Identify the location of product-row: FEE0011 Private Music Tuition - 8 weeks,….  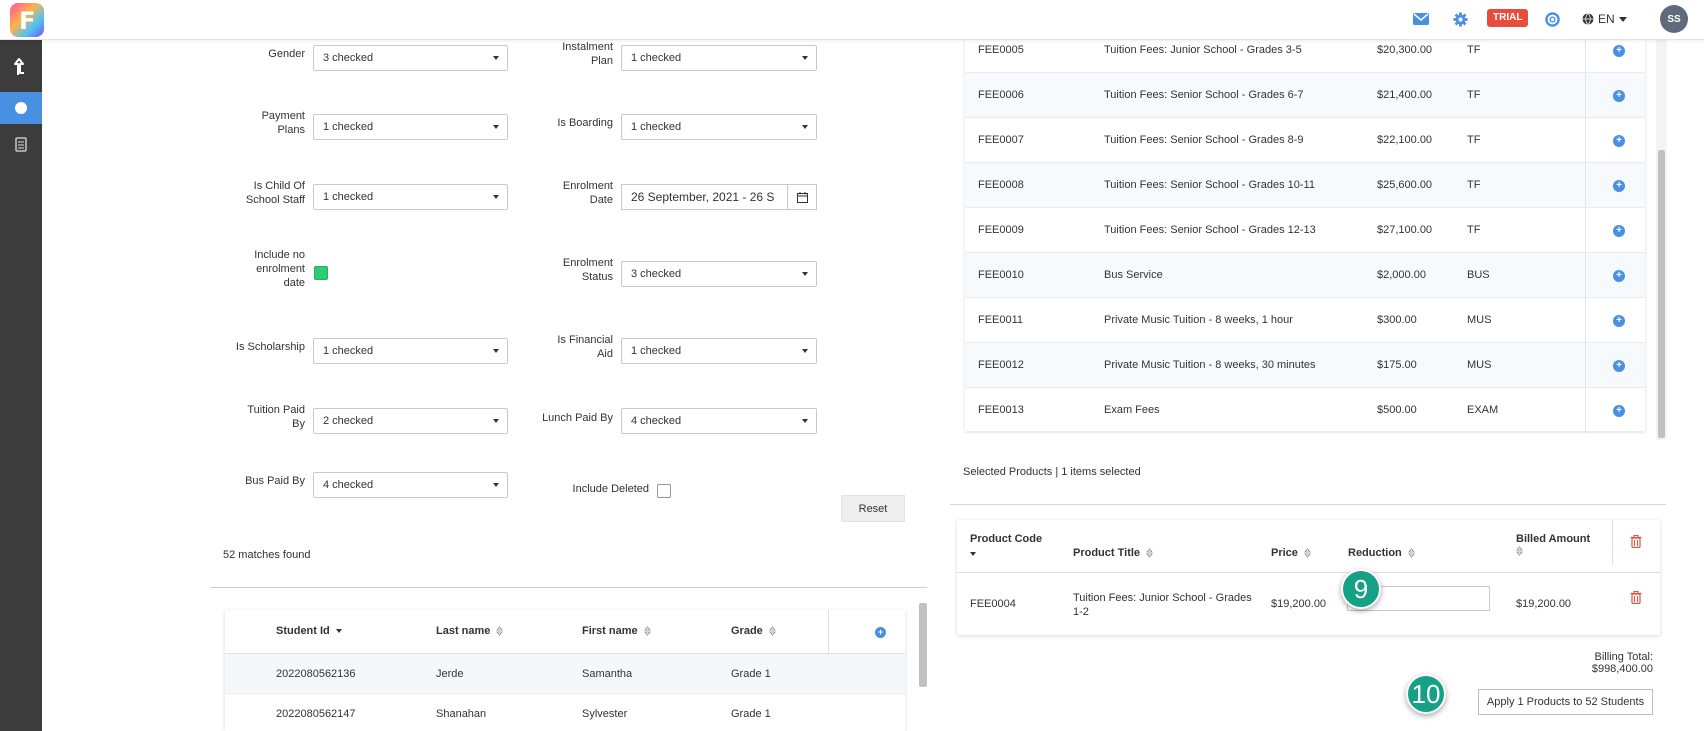
(1305, 320).